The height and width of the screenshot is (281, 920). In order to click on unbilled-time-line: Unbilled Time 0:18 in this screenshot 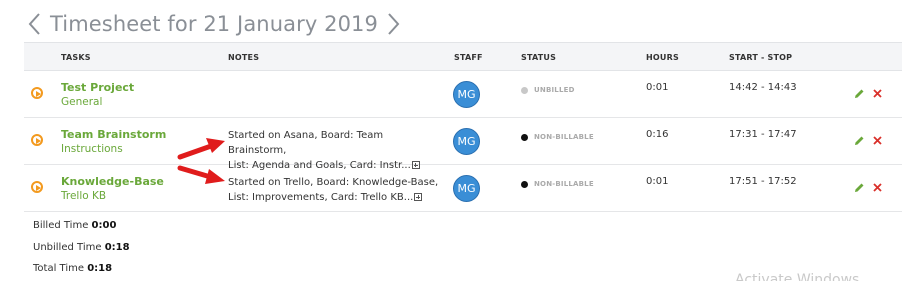, I will do `click(81, 253)`.